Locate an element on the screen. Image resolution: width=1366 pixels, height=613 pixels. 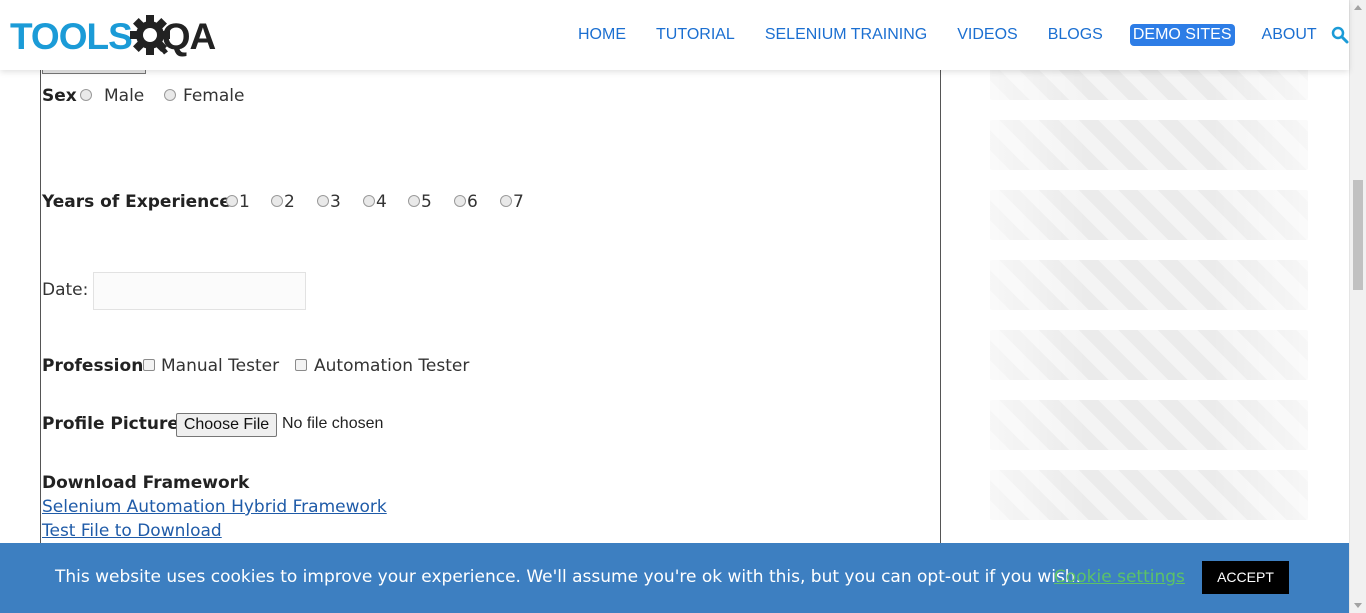
exp-3-label: 3 is located at coordinates (335, 202).